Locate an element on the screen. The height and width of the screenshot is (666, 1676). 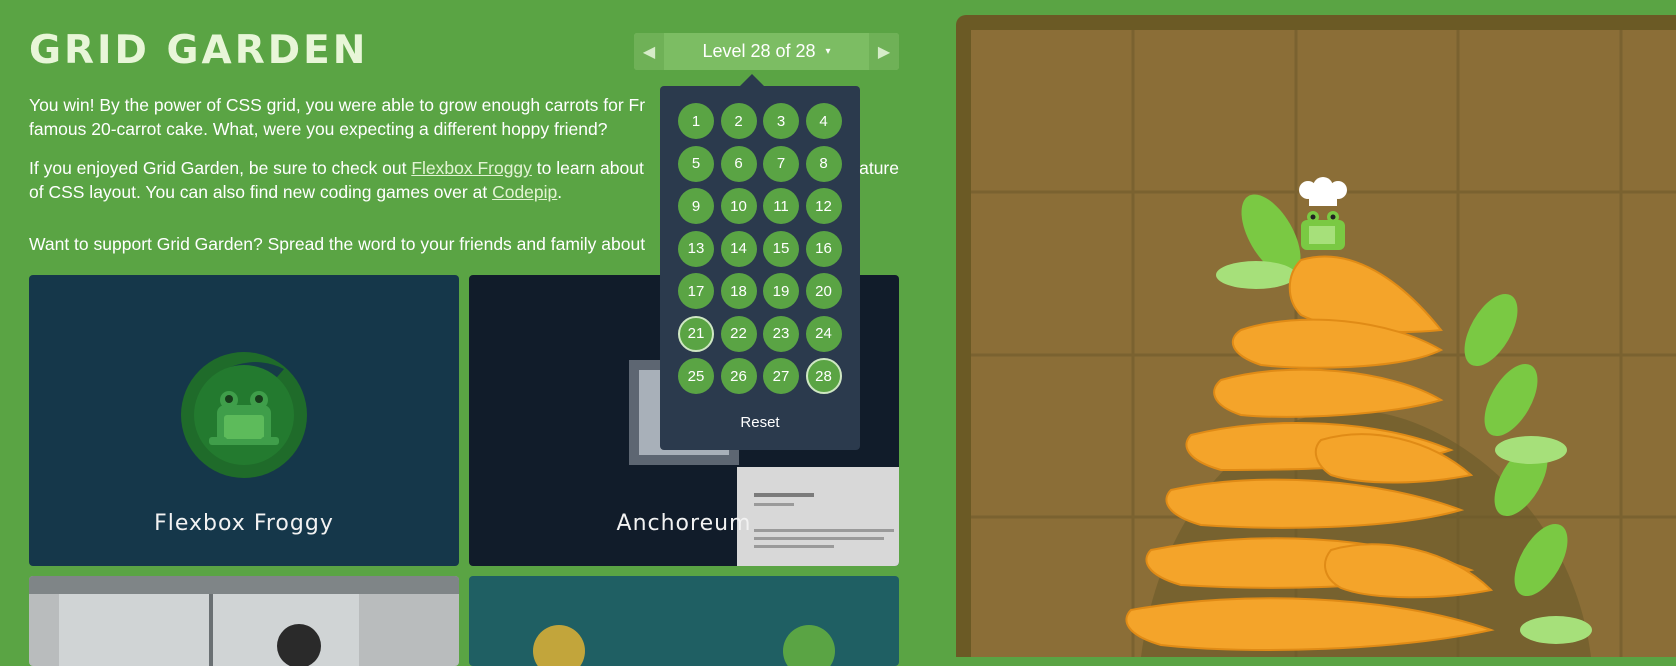
level-button-22: 22 is located at coordinates (738, 333).